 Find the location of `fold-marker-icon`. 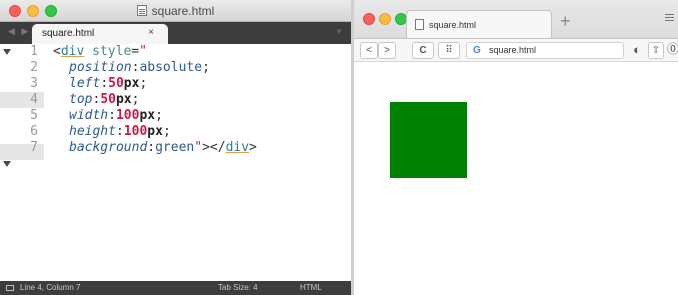

fold-marker-icon is located at coordinates (7, 164).